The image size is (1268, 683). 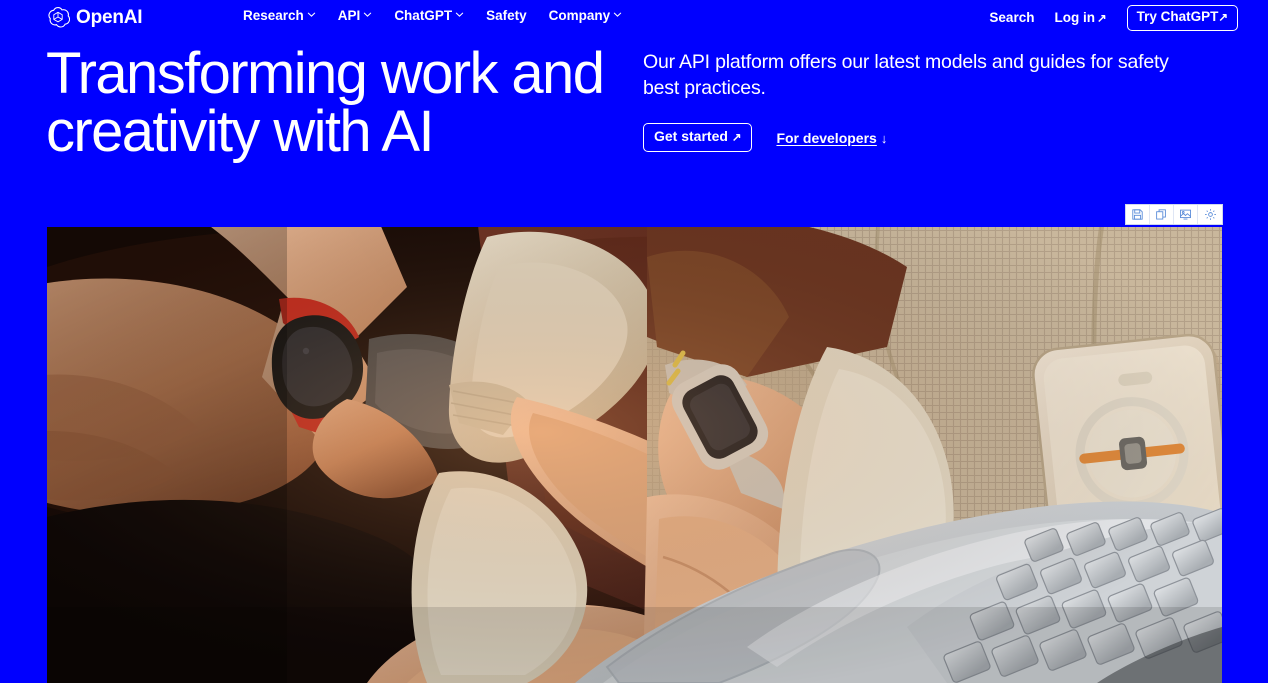 I want to click on nav-item-label: API, so click(x=349, y=15).